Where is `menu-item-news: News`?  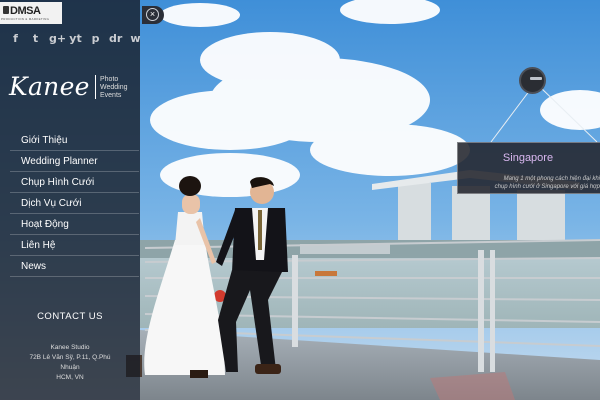
menu-item-news: News is located at coordinates (74, 266).